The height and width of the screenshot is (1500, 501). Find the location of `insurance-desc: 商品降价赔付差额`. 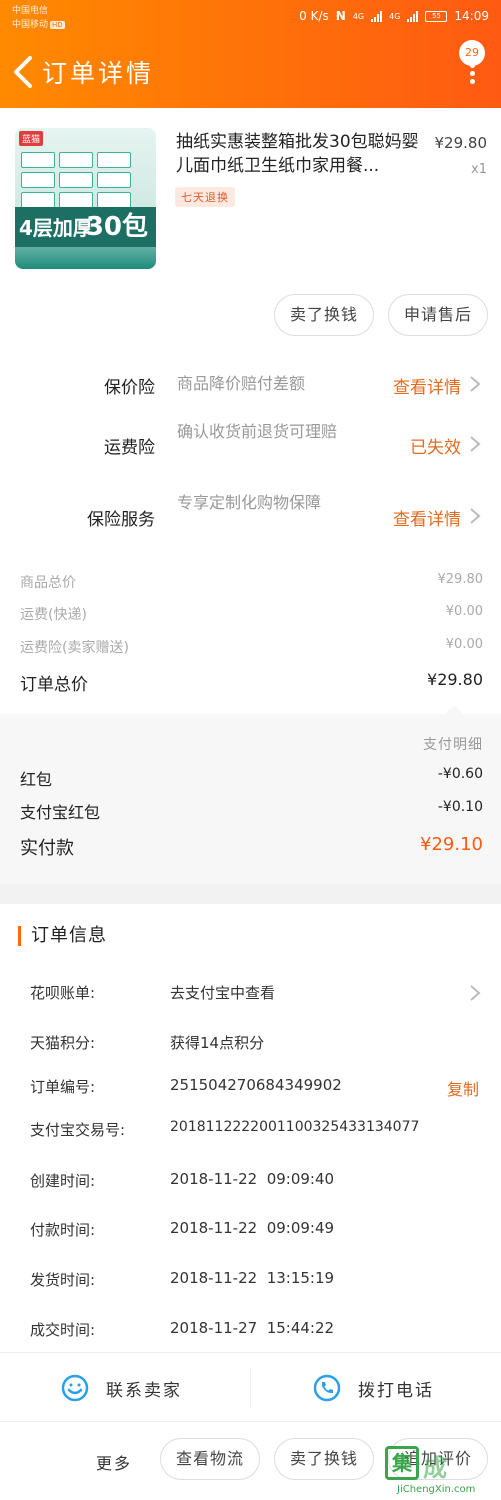

insurance-desc: 商品降价赔付差额 is located at coordinates (241, 383).